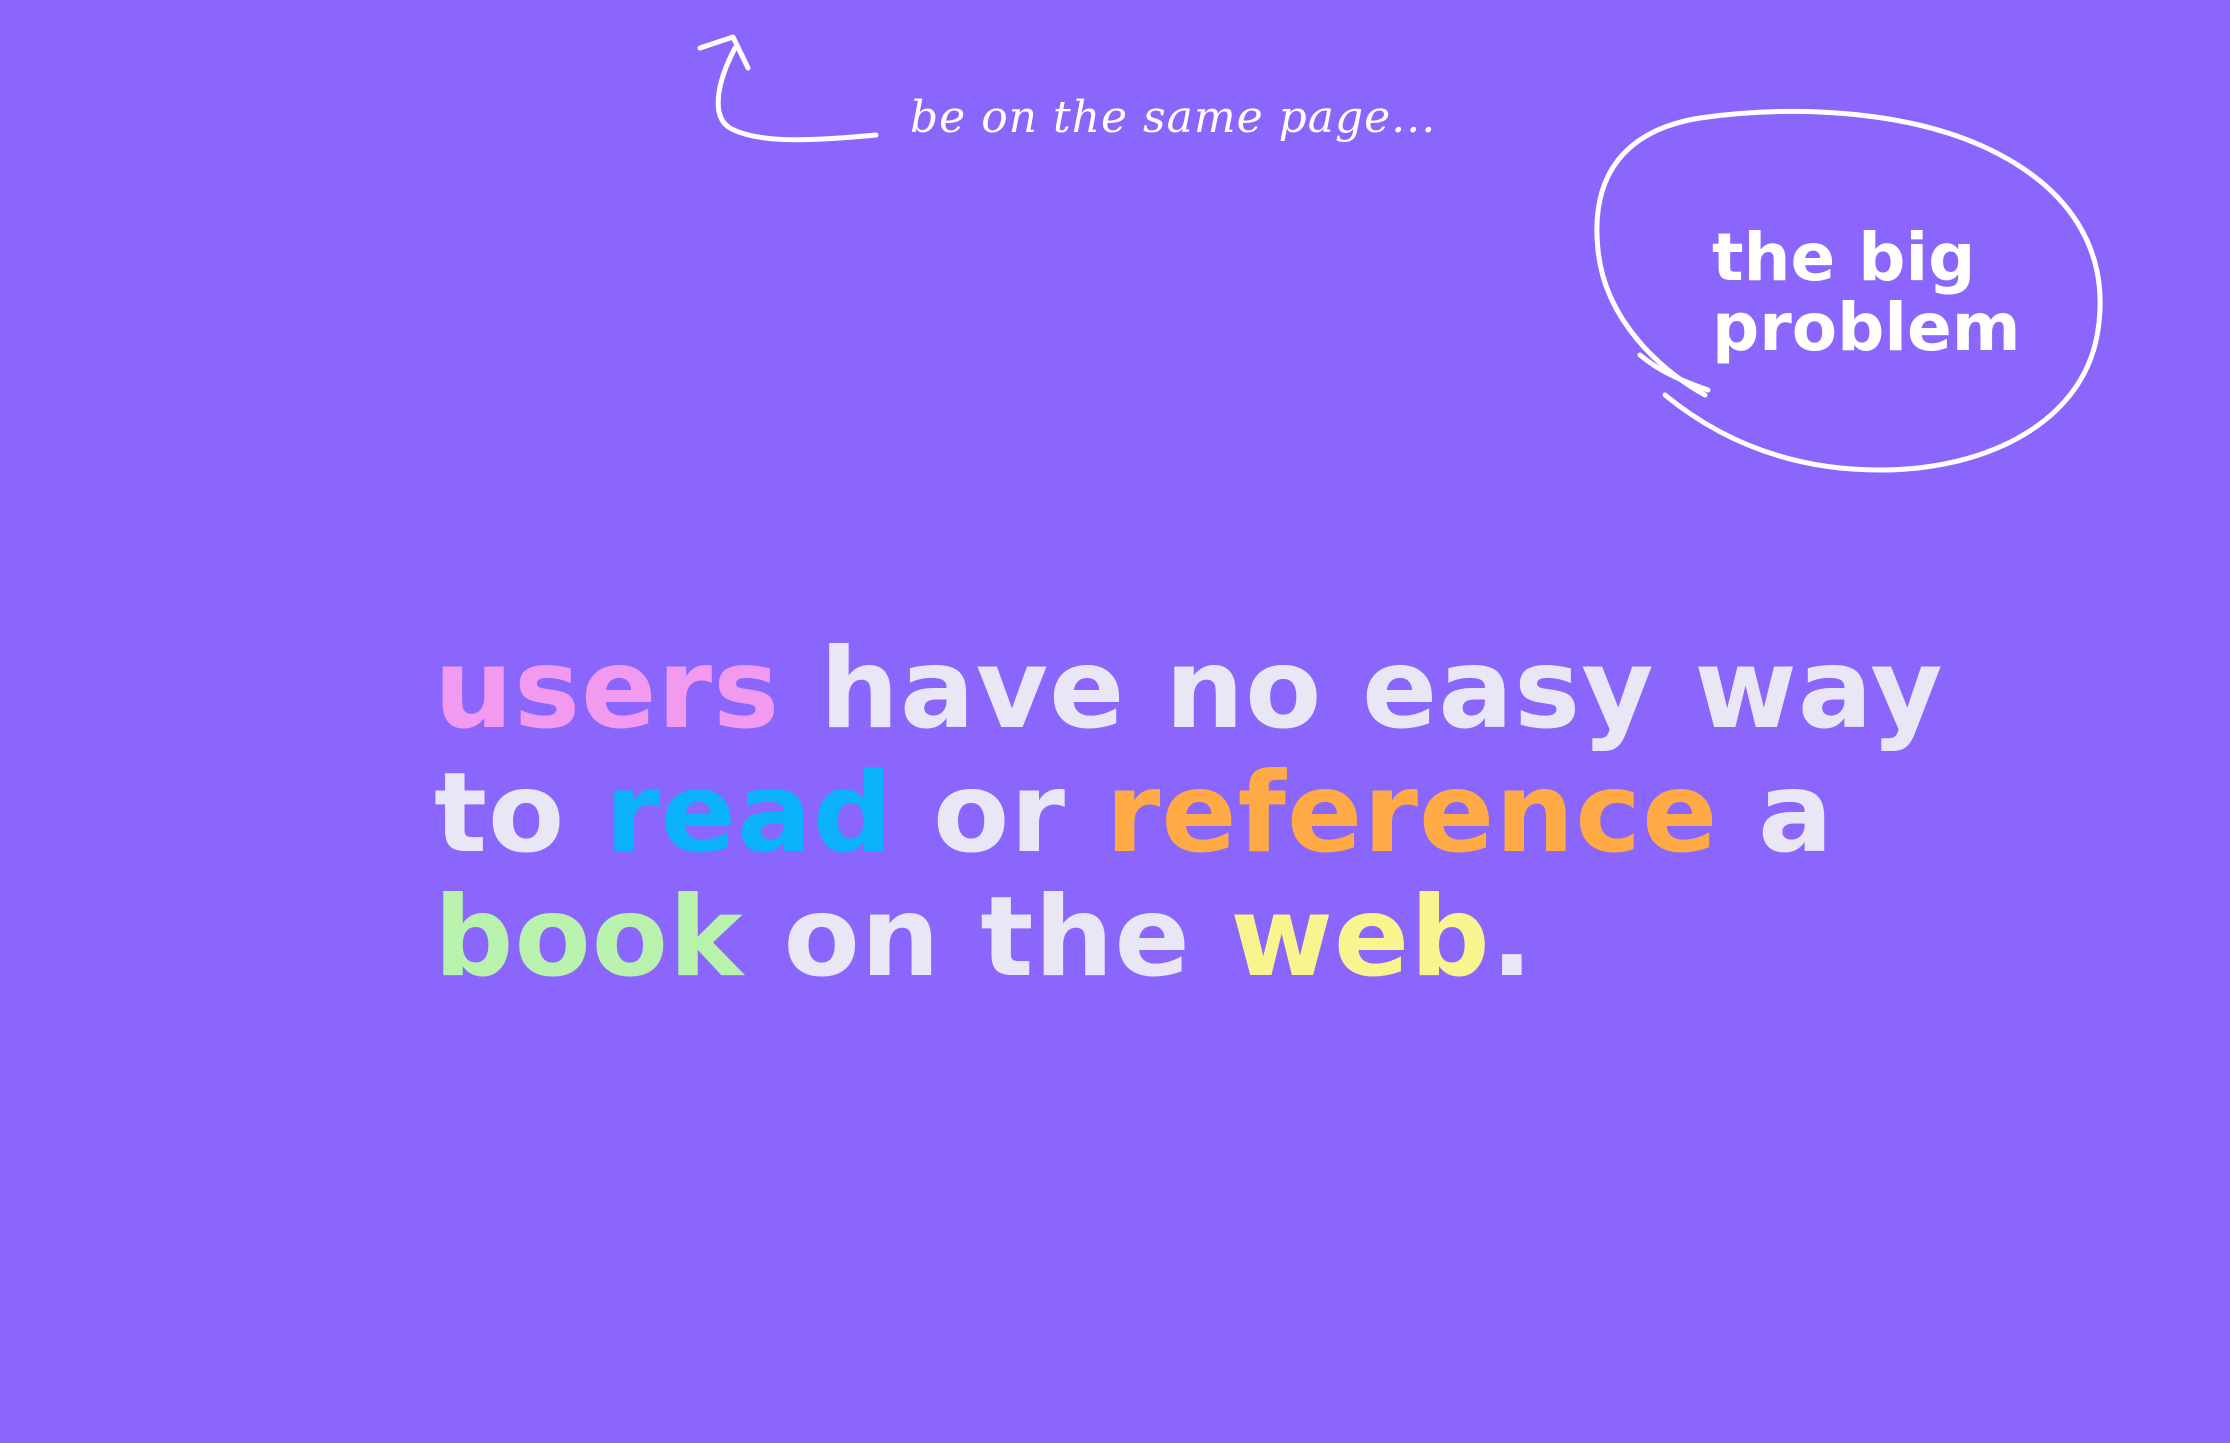 The width and height of the screenshot is (2230, 1443). Describe the element at coordinates (1776, 813) in the screenshot. I see `headline-text: a` at that location.